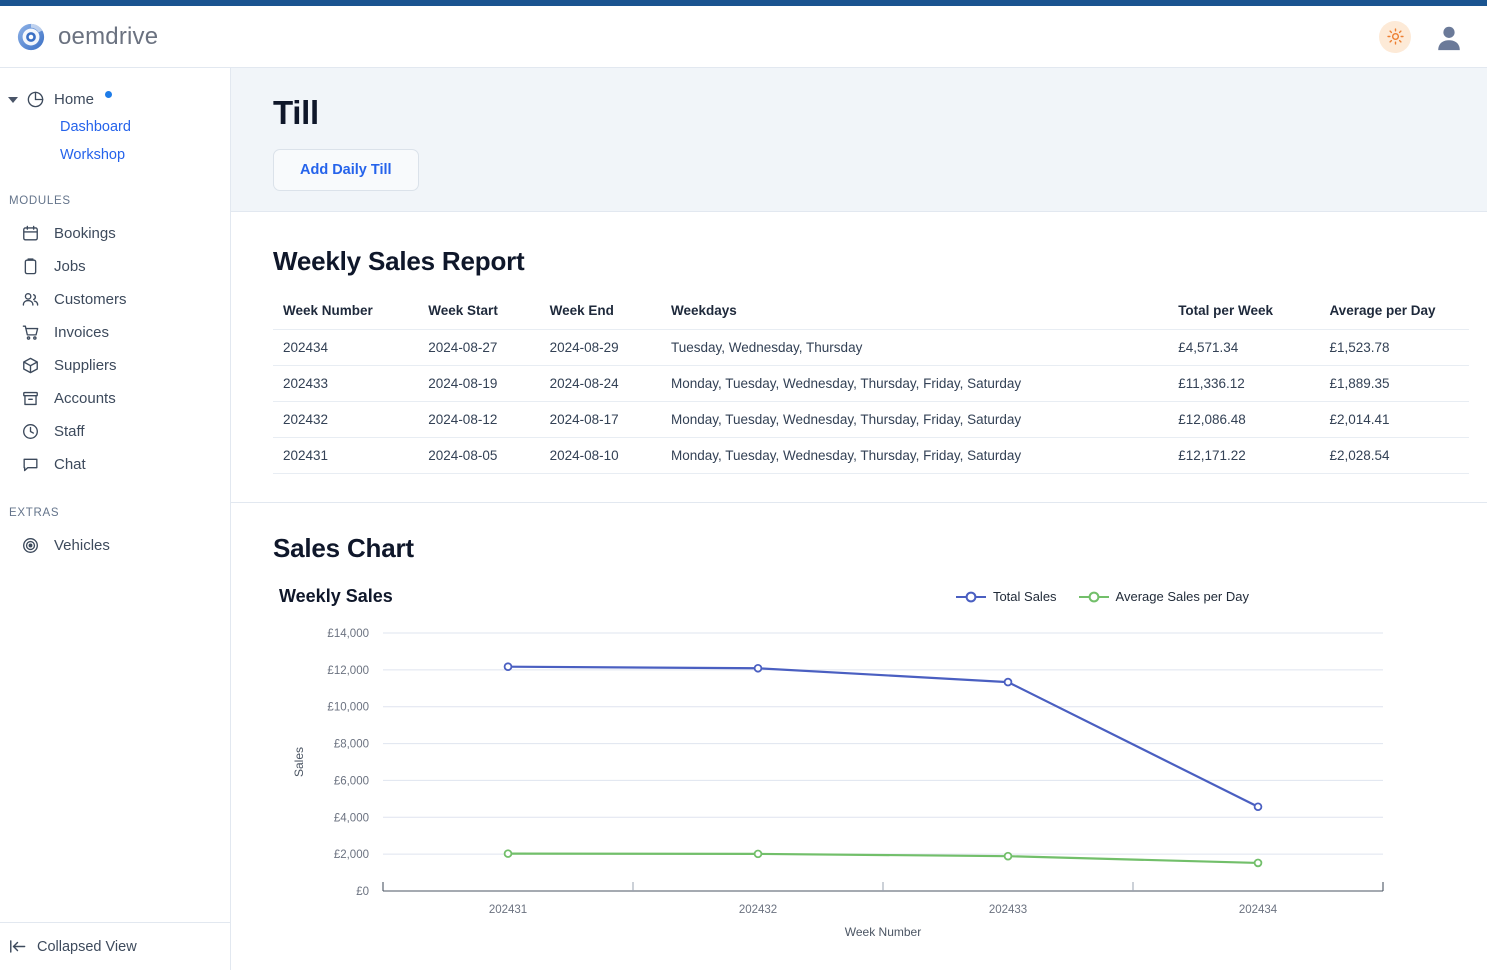 The height and width of the screenshot is (970, 1487). I want to click on cell-week-start: 2024-08-19, so click(463, 383).